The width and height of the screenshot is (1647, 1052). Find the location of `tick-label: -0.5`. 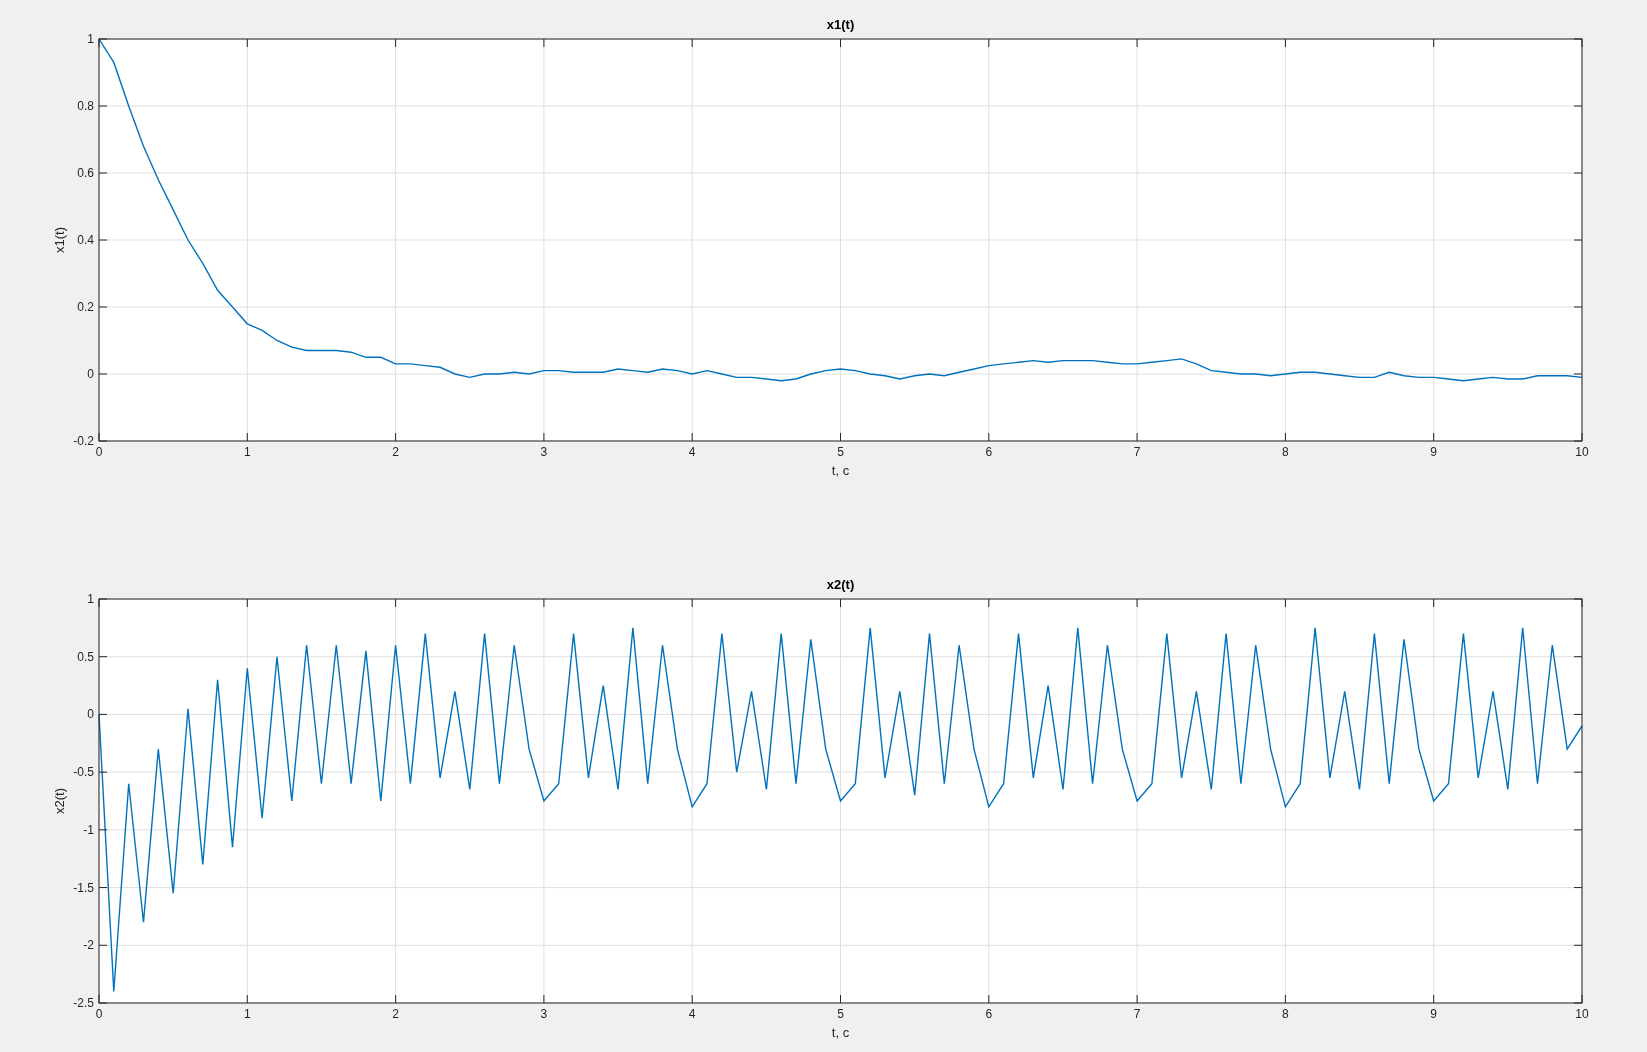

tick-label: -0.5 is located at coordinates (83, 772).